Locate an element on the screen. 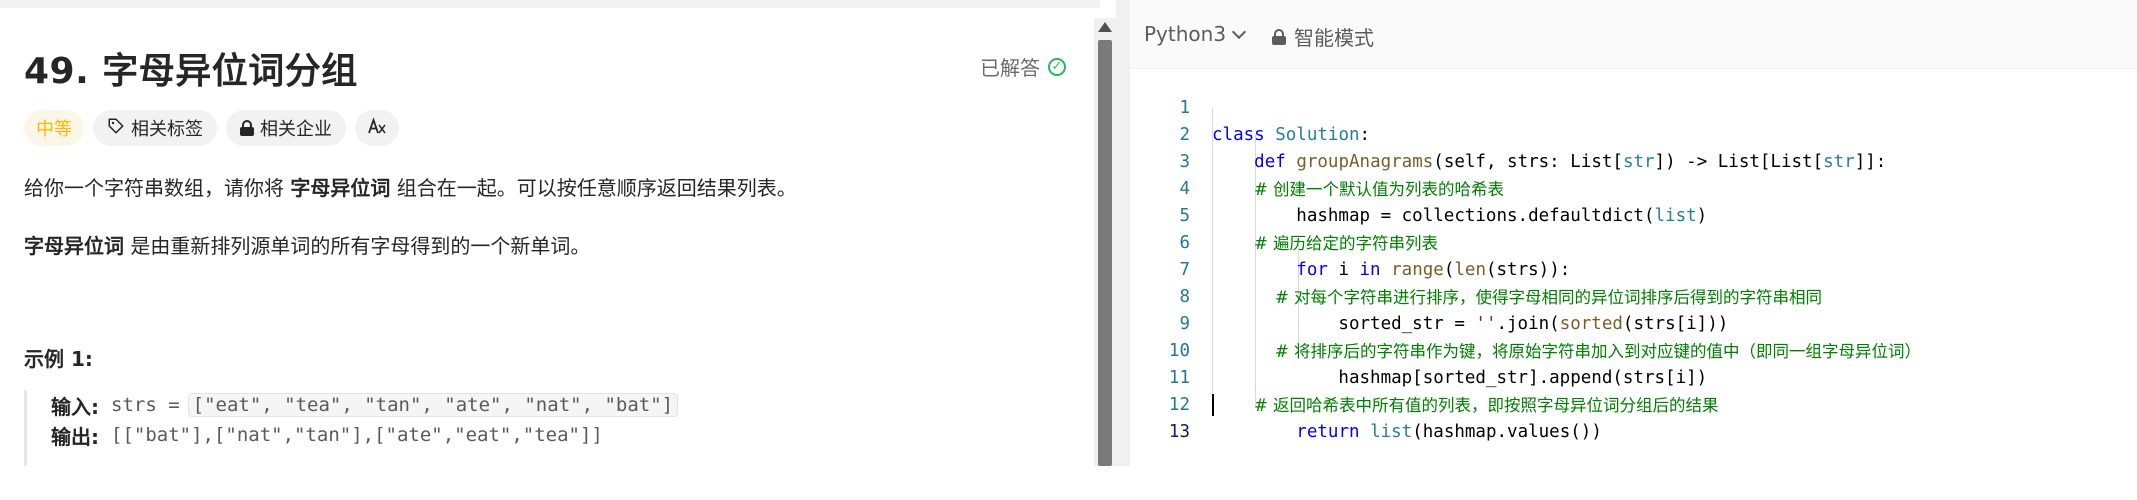 The height and width of the screenshot is (500, 2137). problem-tags: 中等 相关标签 相关企业 is located at coordinates (211, 128).